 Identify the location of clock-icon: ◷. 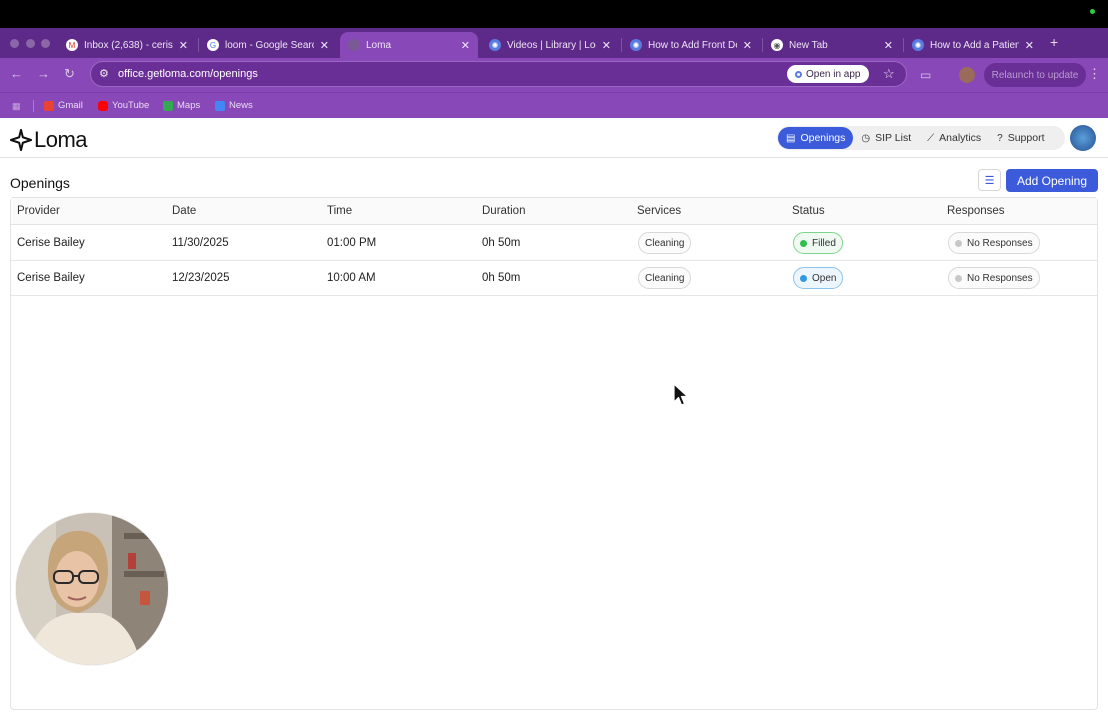
(866, 138).